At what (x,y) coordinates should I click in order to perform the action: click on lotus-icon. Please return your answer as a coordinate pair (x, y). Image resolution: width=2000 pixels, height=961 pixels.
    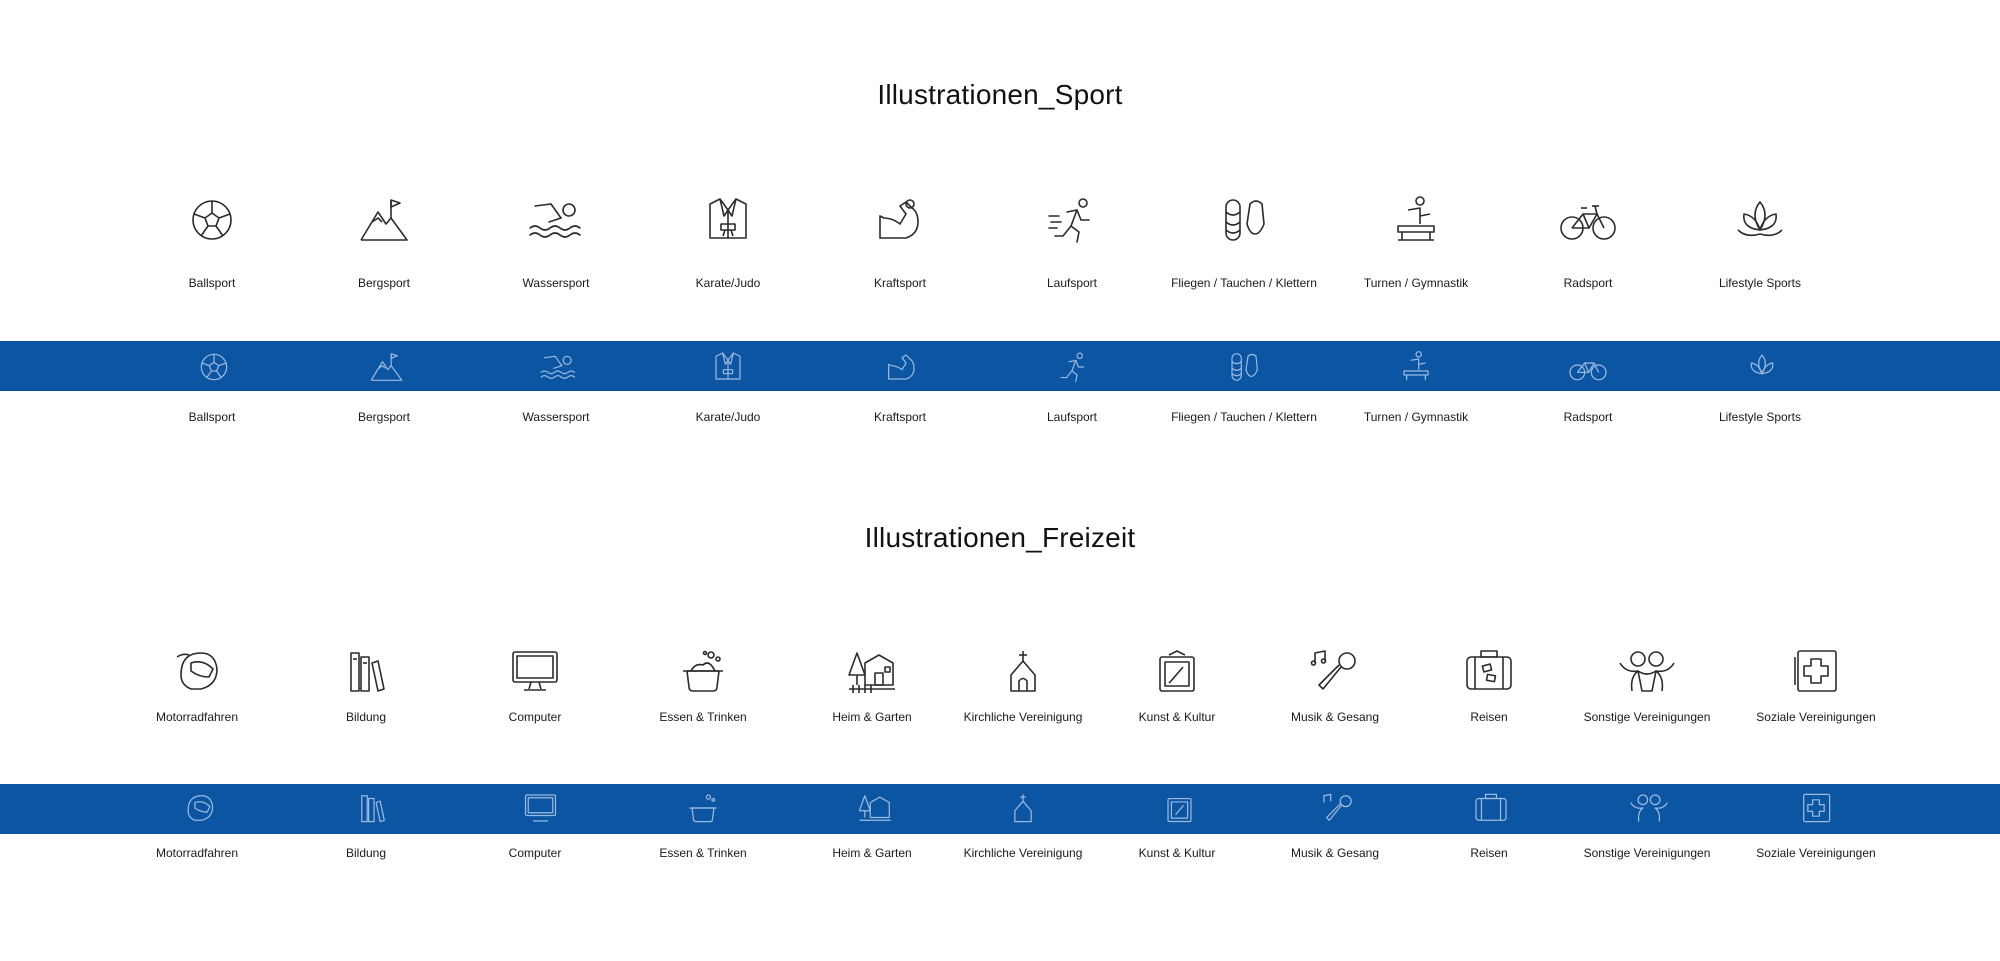
    Looking at the image, I should click on (1762, 367).